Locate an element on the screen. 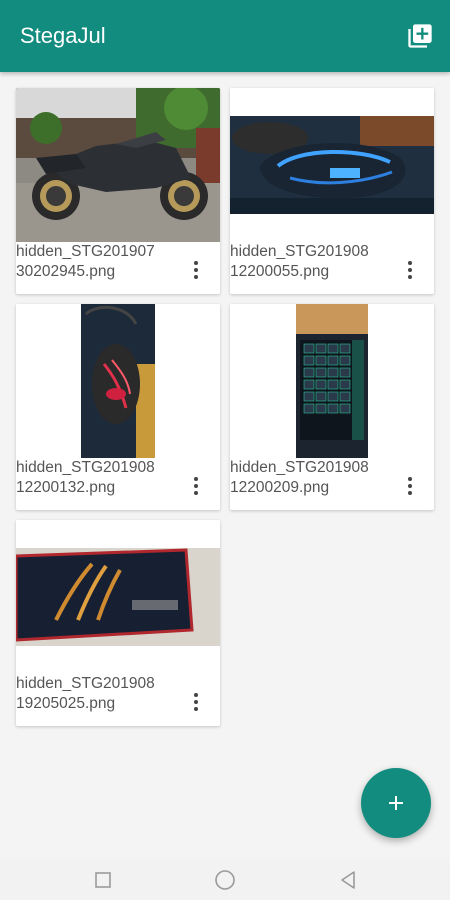 The image size is (450, 900). gaming-mouse-blue-photo is located at coordinates (332, 165).